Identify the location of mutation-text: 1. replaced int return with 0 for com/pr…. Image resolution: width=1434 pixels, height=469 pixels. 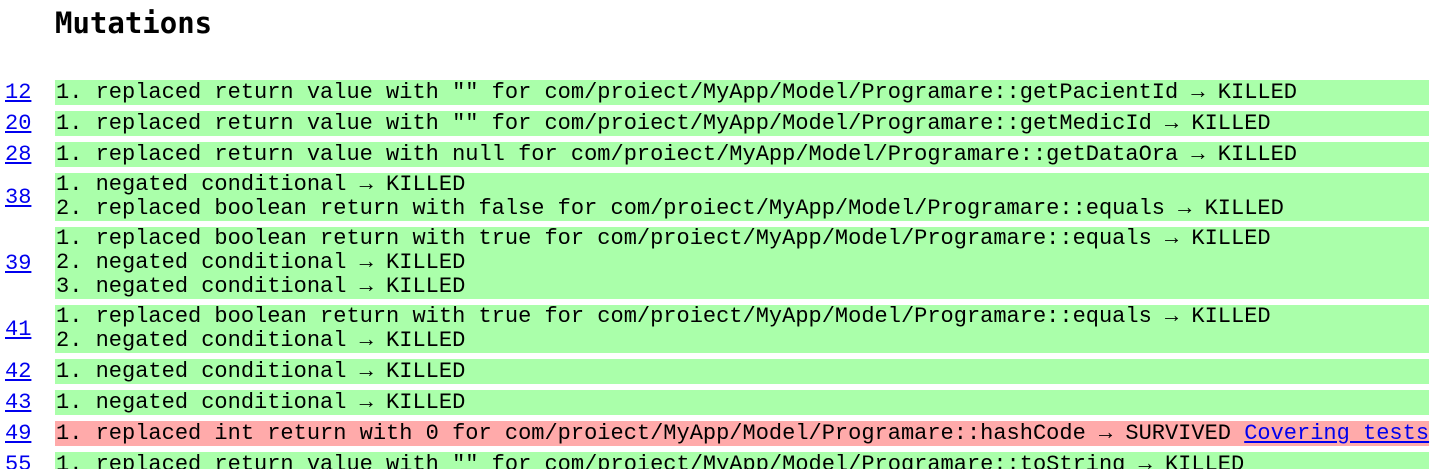
(643, 433).